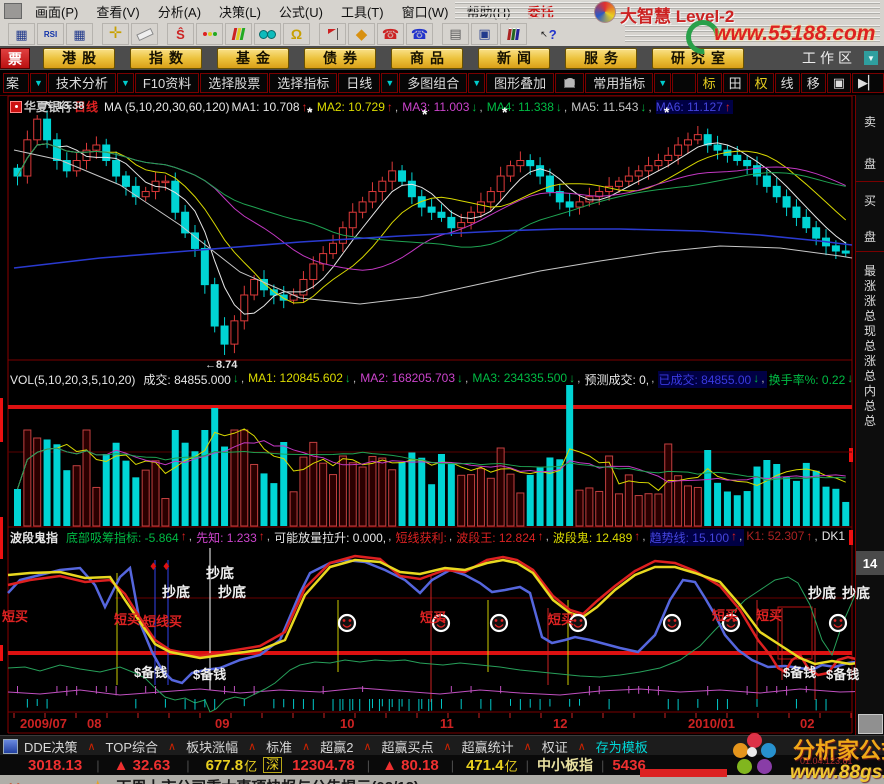 This screenshot has height=784, width=884. I want to click on menu-item-2: 分析(A), so click(179, 11).